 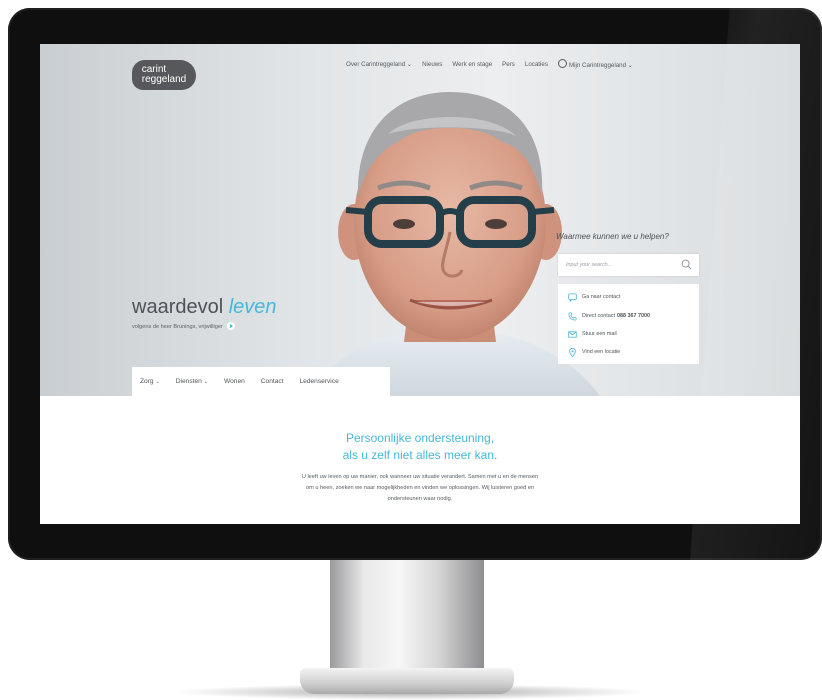 What do you see at coordinates (562, 63) in the screenshot?
I see `globe-icon` at bounding box center [562, 63].